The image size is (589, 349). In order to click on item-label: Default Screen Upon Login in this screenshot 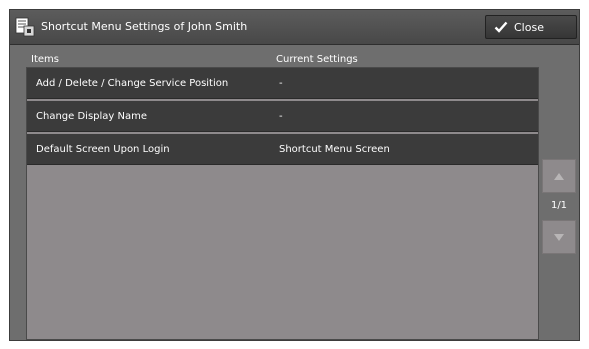, I will do `click(103, 149)`.